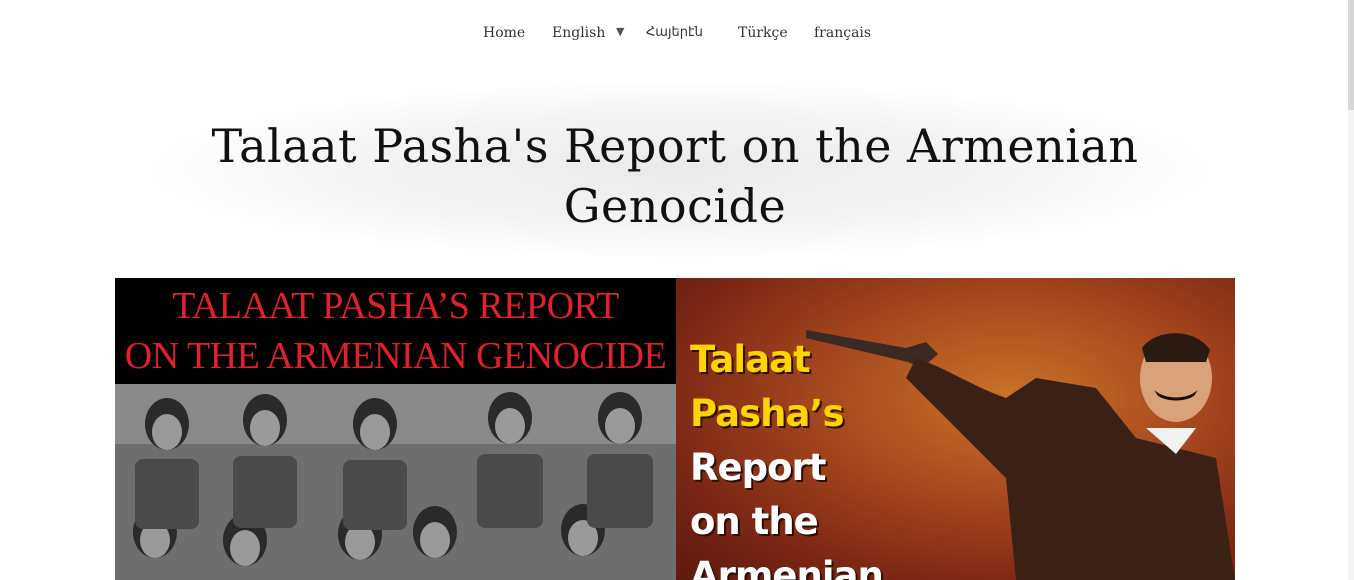  I want to click on poster-title-line-5: Armenian, so click(787, 567).